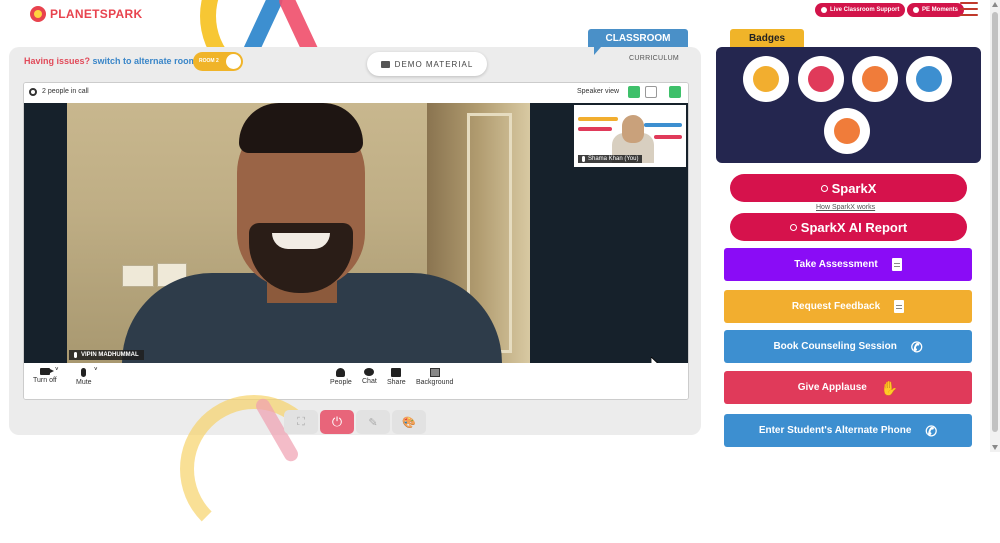 This screenshot has width=1000, height=543. Describe the element at coordinates (341, 372) in the screenshot. I see `people-icon` at that location.